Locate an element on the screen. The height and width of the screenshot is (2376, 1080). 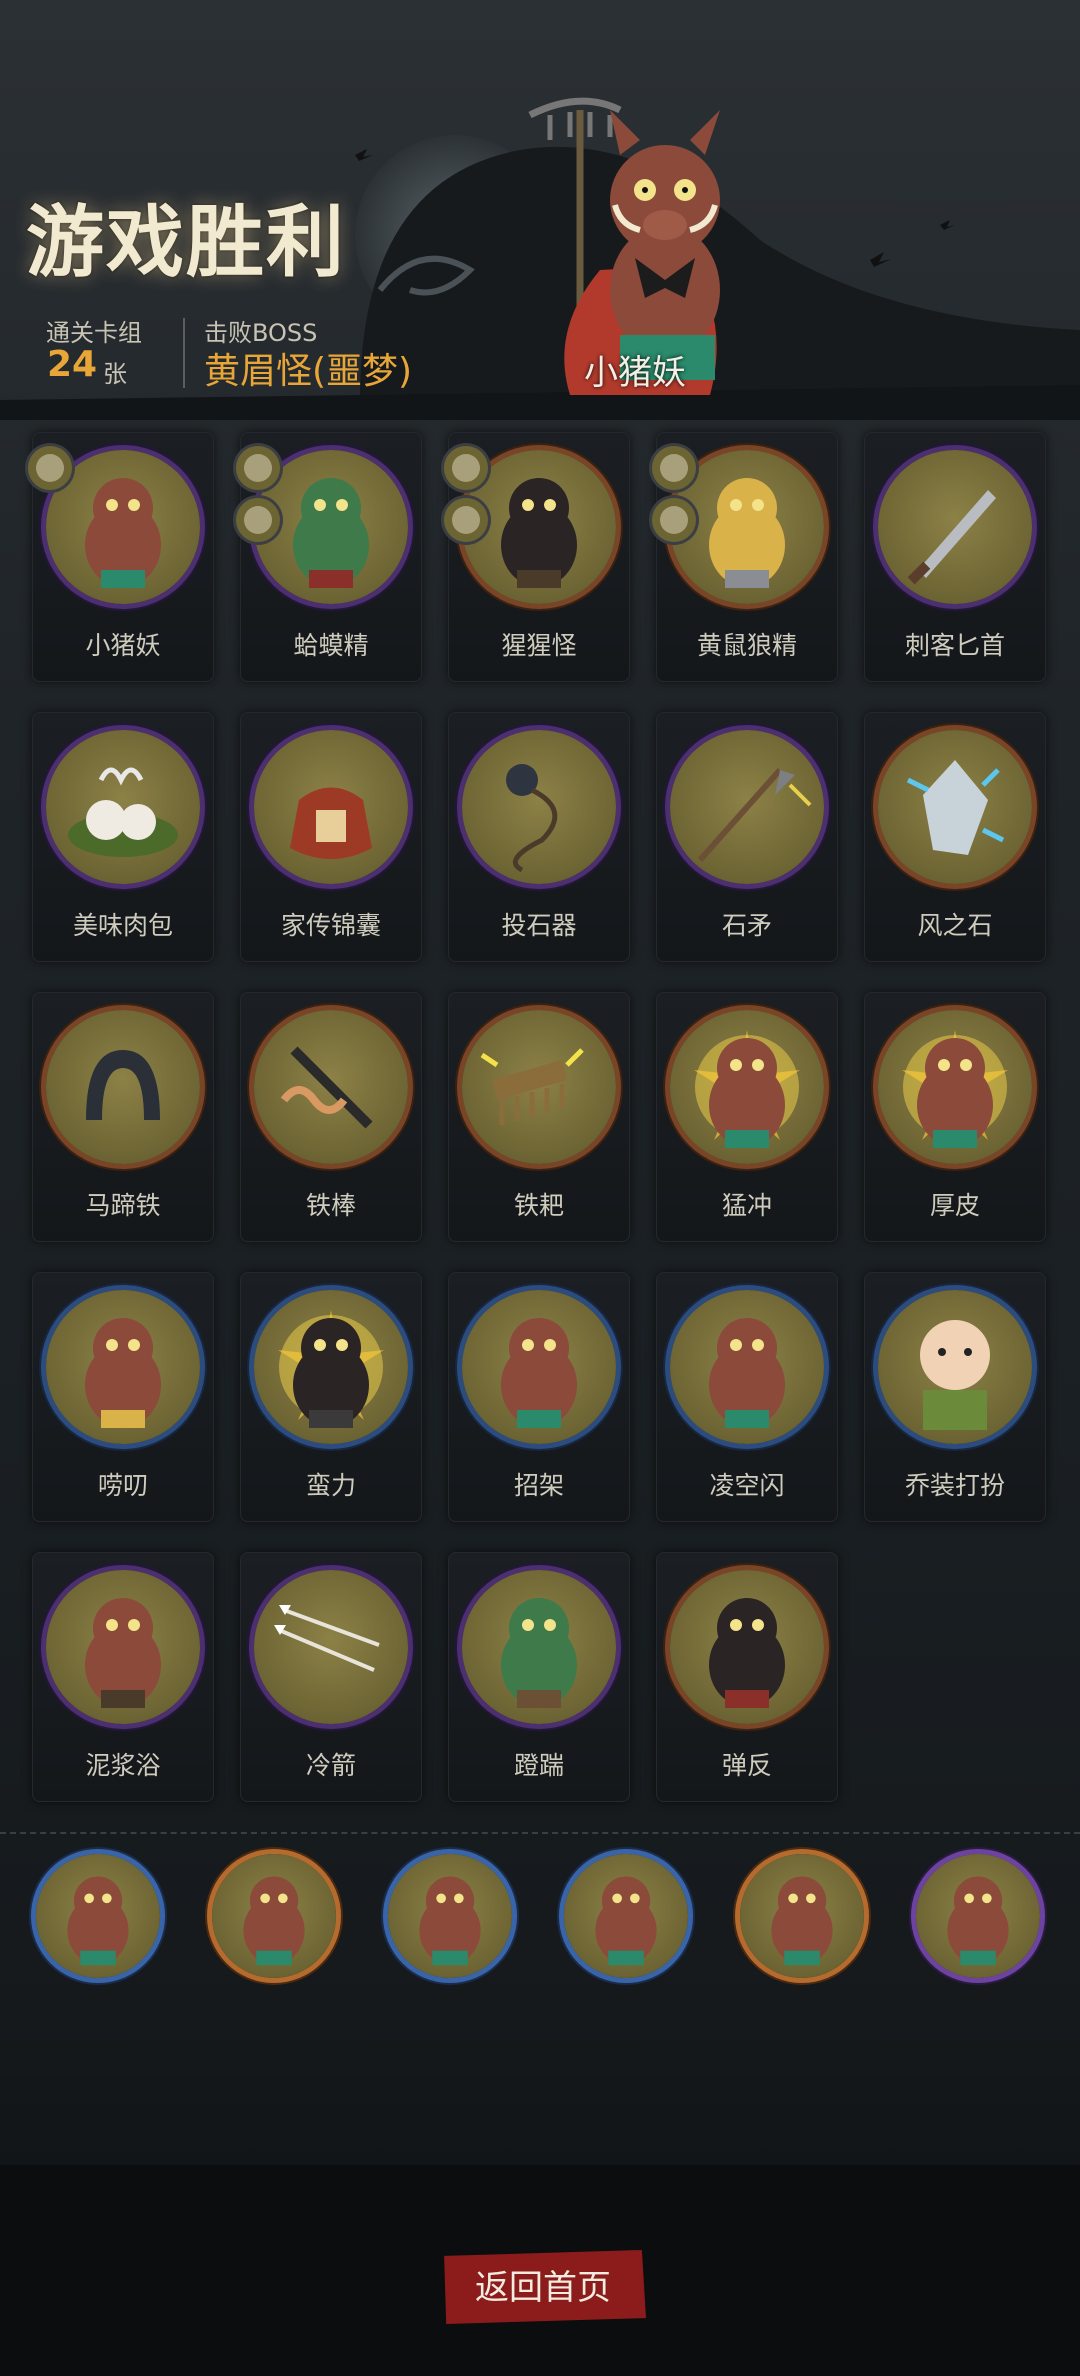
kick-token-icon is located at coordinates (978, 1916).